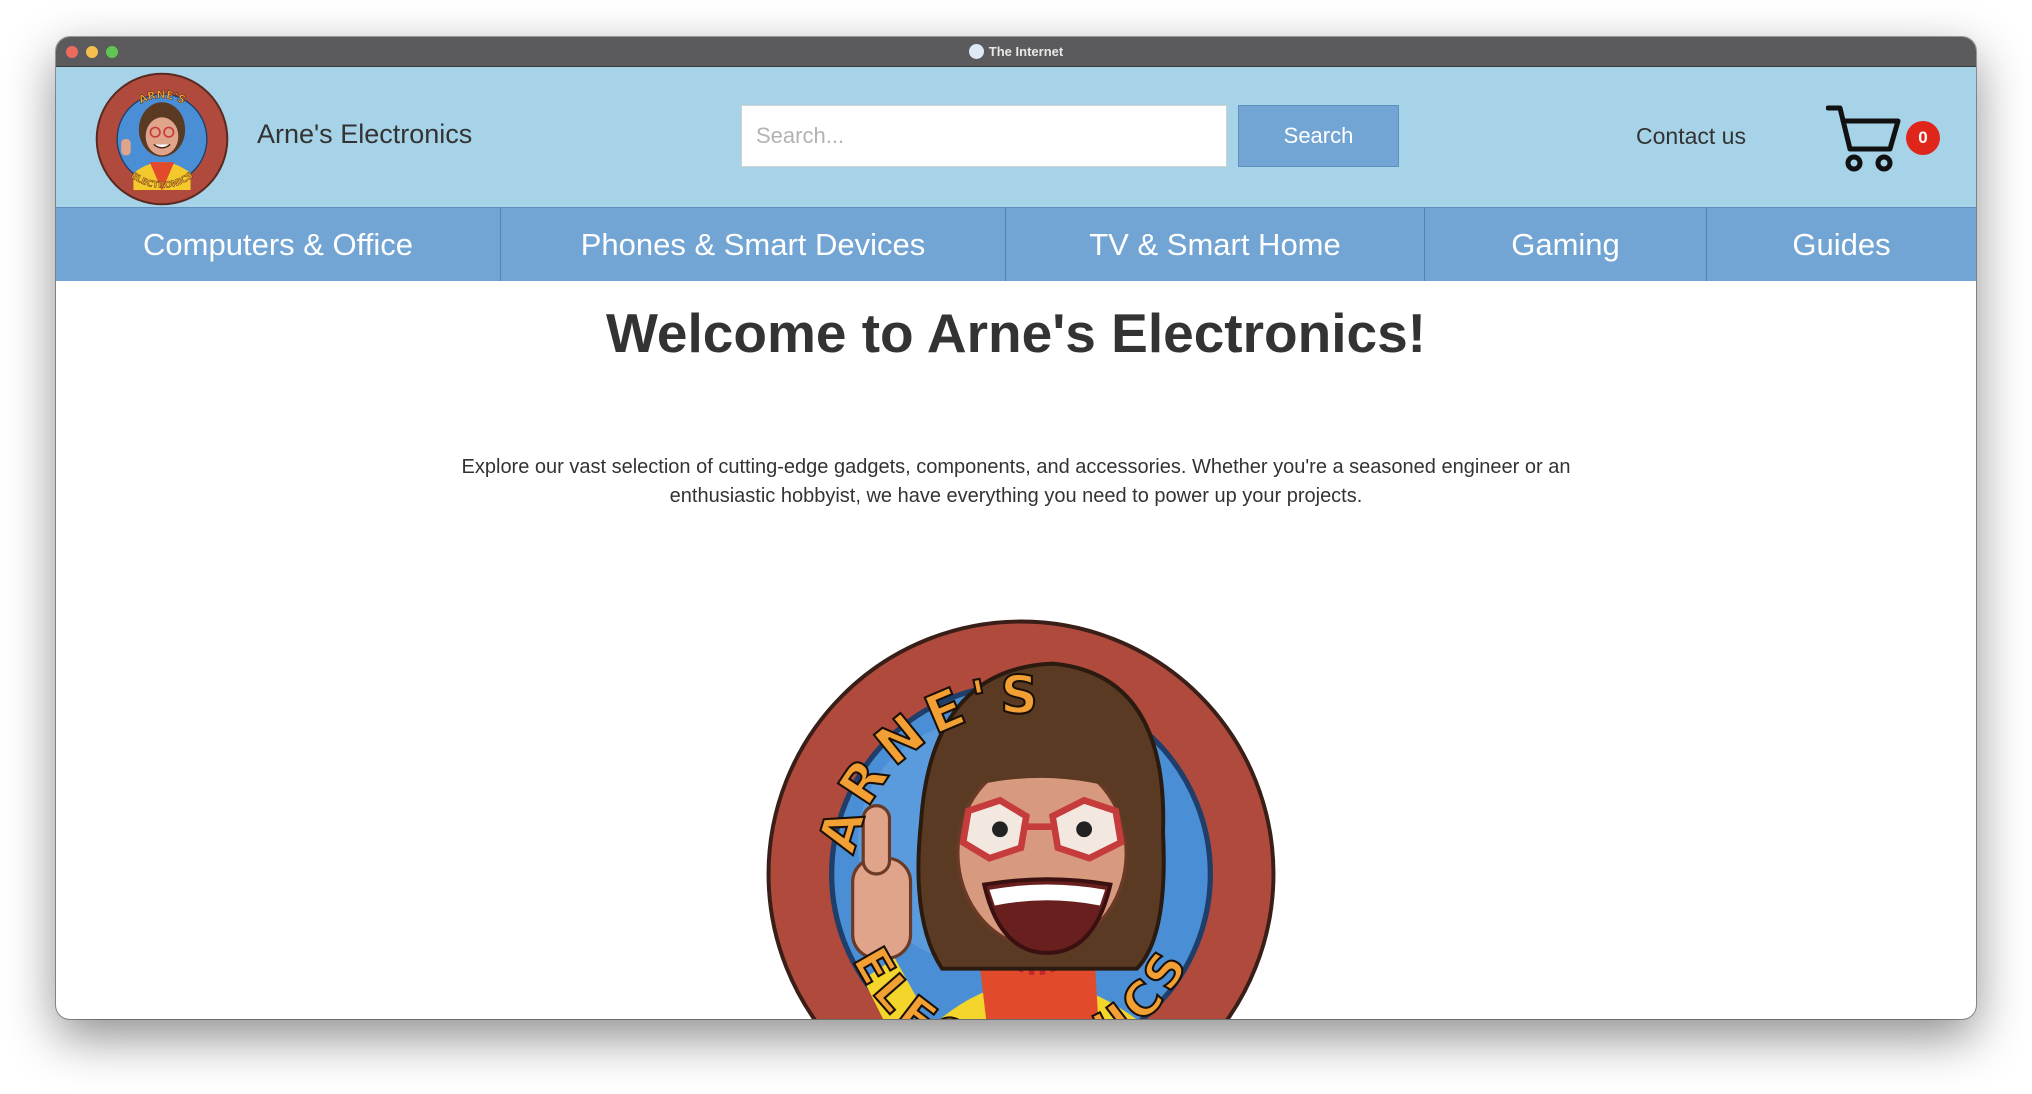 The height and width of the screenshot is (1094, 2032). I want to click on welcome-heading: Welcome to Arne's Electronics!, so click(1016, 333).